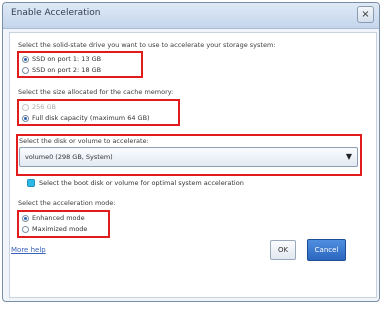 The image size is (385, 310). Describe the element at coordinates (25, 229) in the screenshot. I see `mode-maximized-radio` at that location.